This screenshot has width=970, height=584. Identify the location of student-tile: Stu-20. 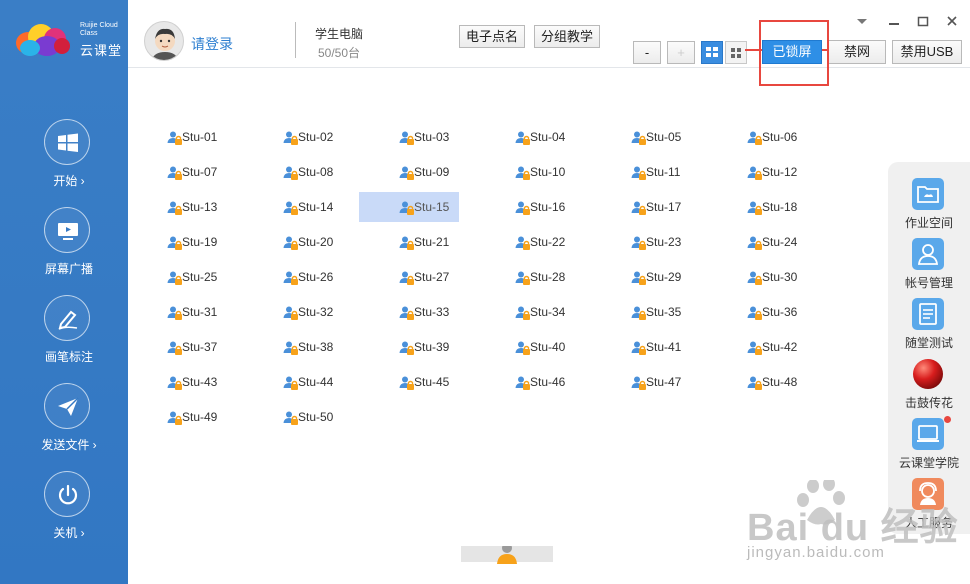
(293, 242).